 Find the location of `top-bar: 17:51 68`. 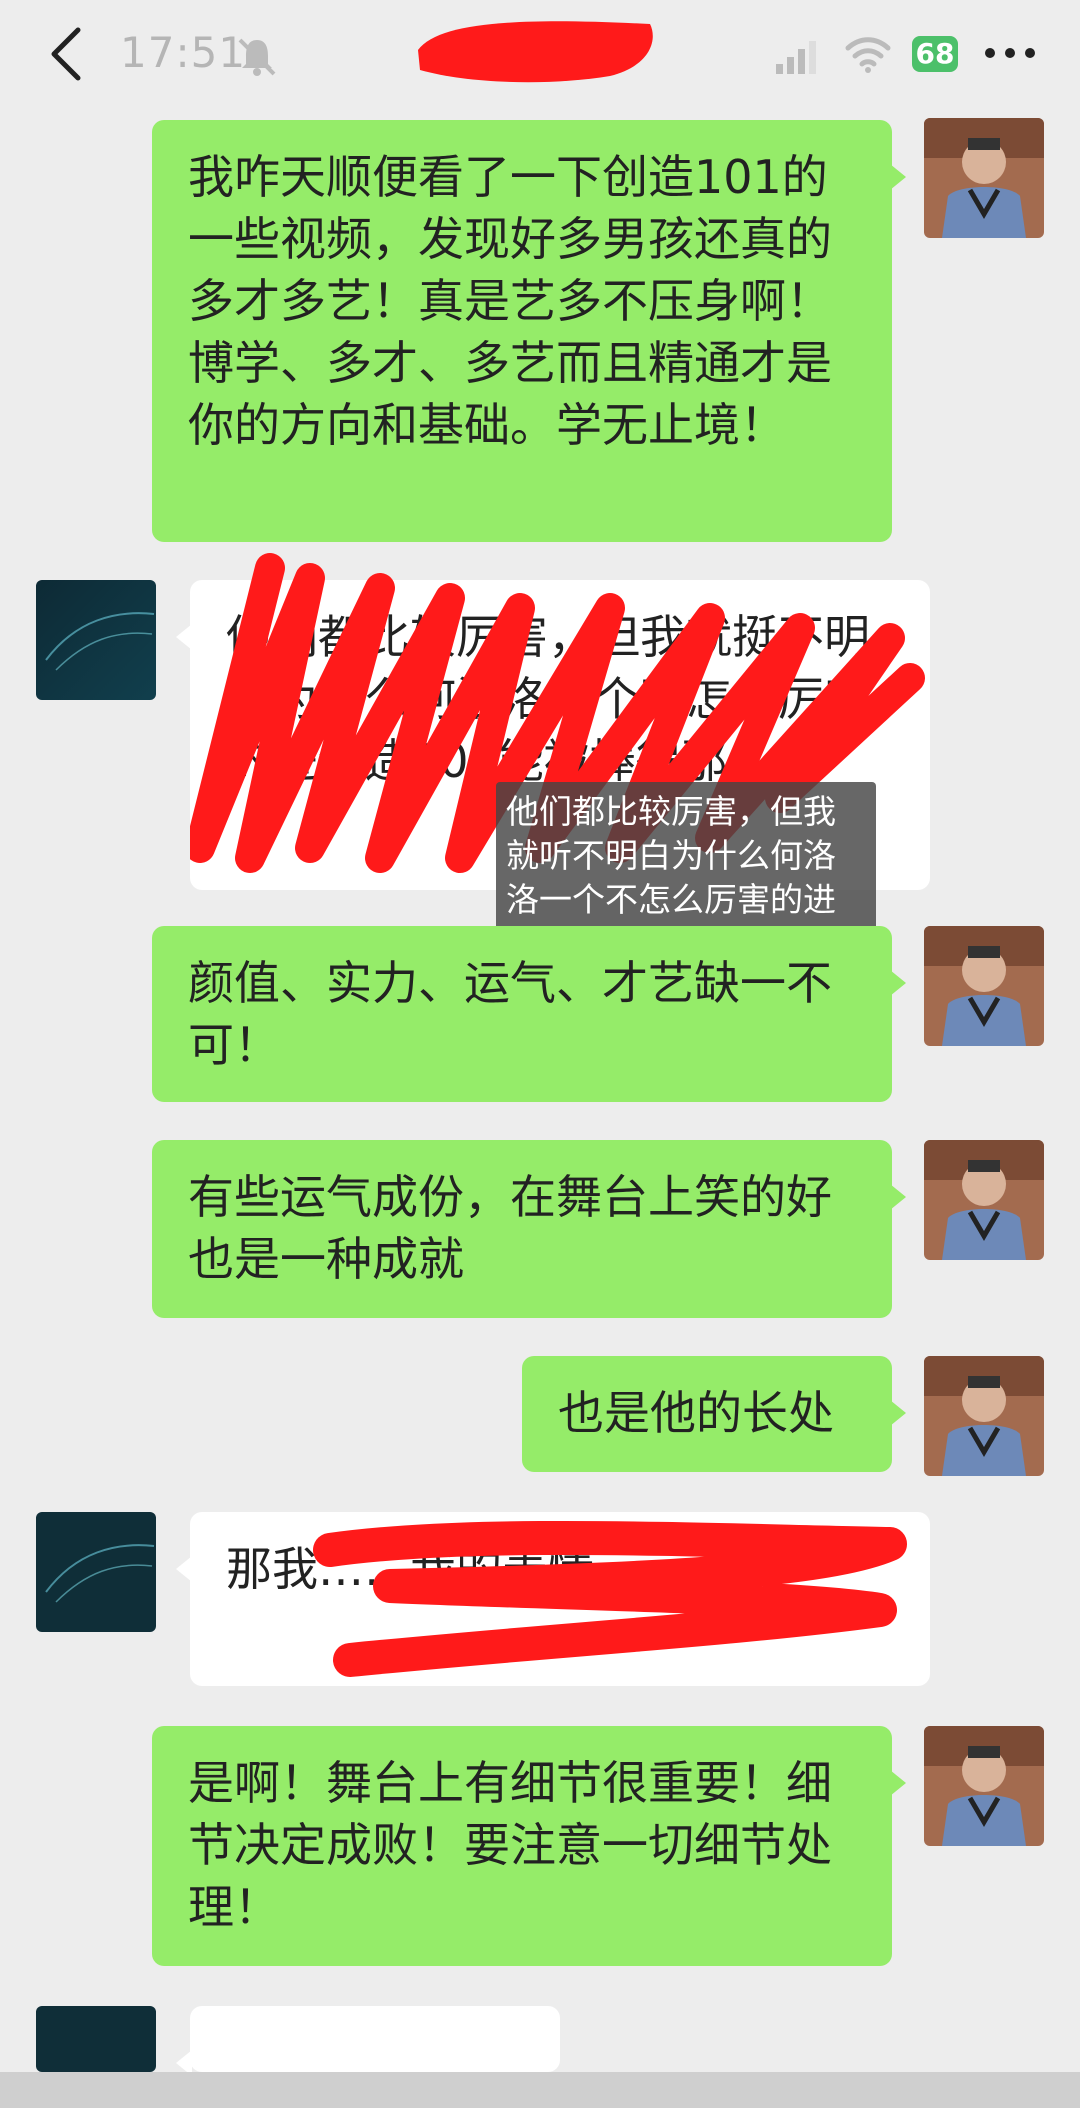

top-bar: 17:51 68 is located at coordinates (540, 55).